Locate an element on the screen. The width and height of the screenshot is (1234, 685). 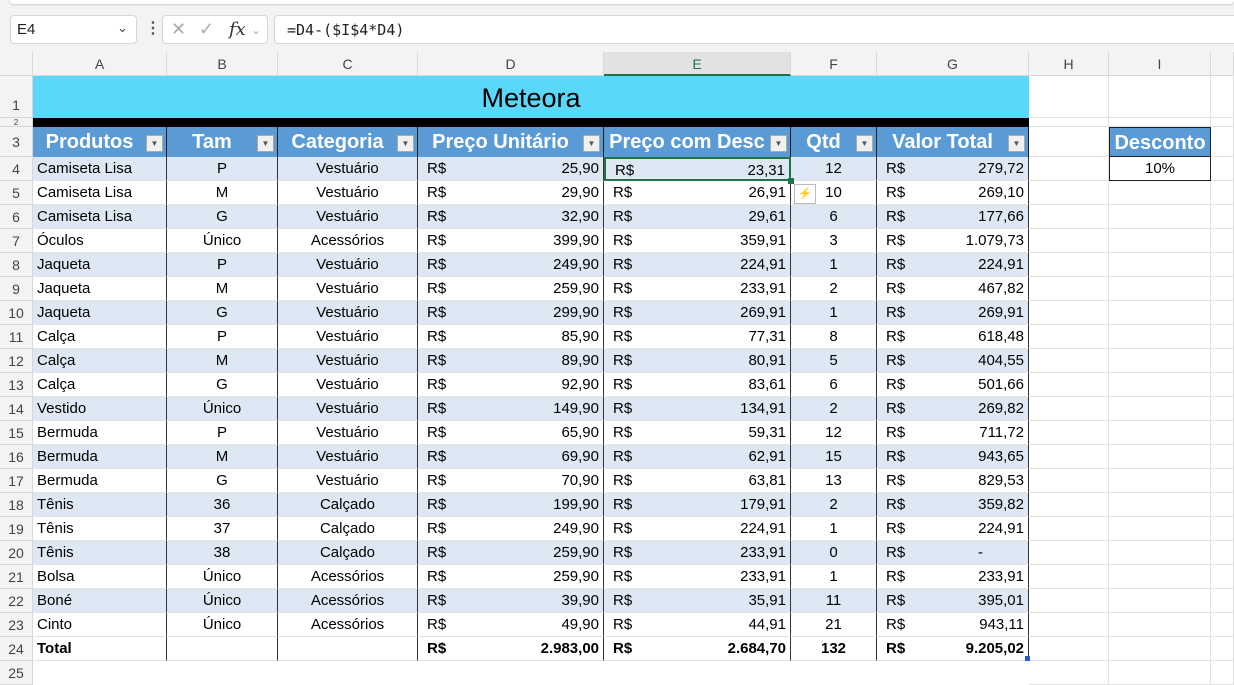
total-cell: R$ 9.205,02 is located at coordinates (953, 649).